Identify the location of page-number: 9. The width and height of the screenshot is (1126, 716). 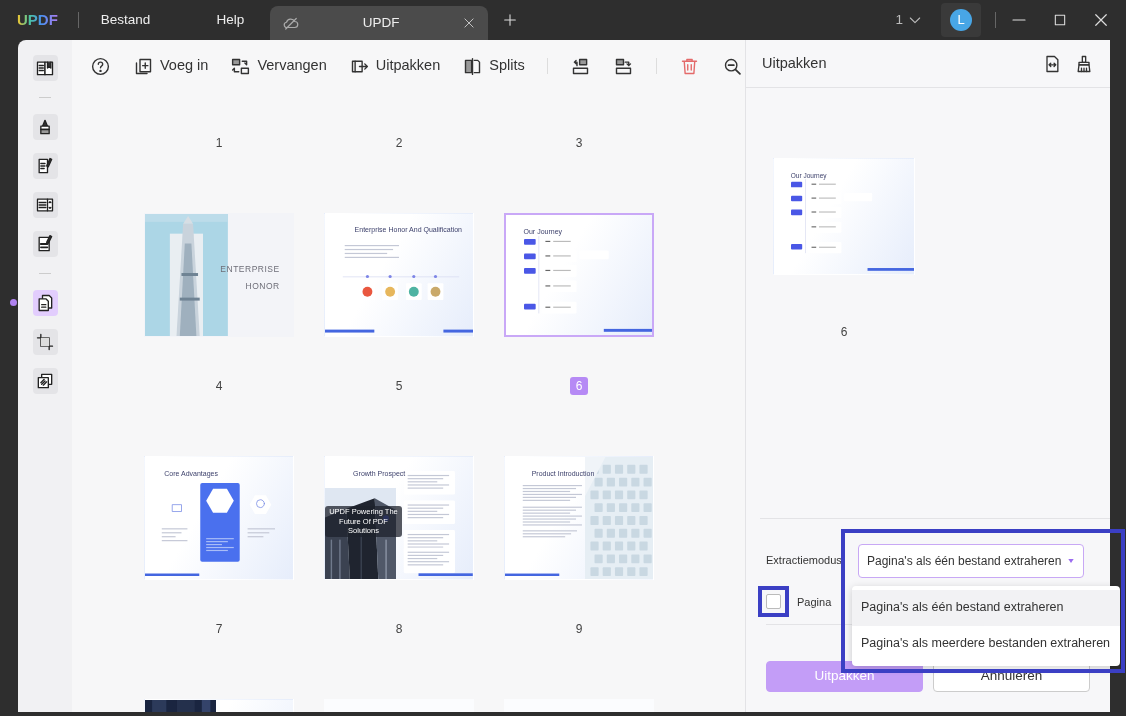
(579, 629).